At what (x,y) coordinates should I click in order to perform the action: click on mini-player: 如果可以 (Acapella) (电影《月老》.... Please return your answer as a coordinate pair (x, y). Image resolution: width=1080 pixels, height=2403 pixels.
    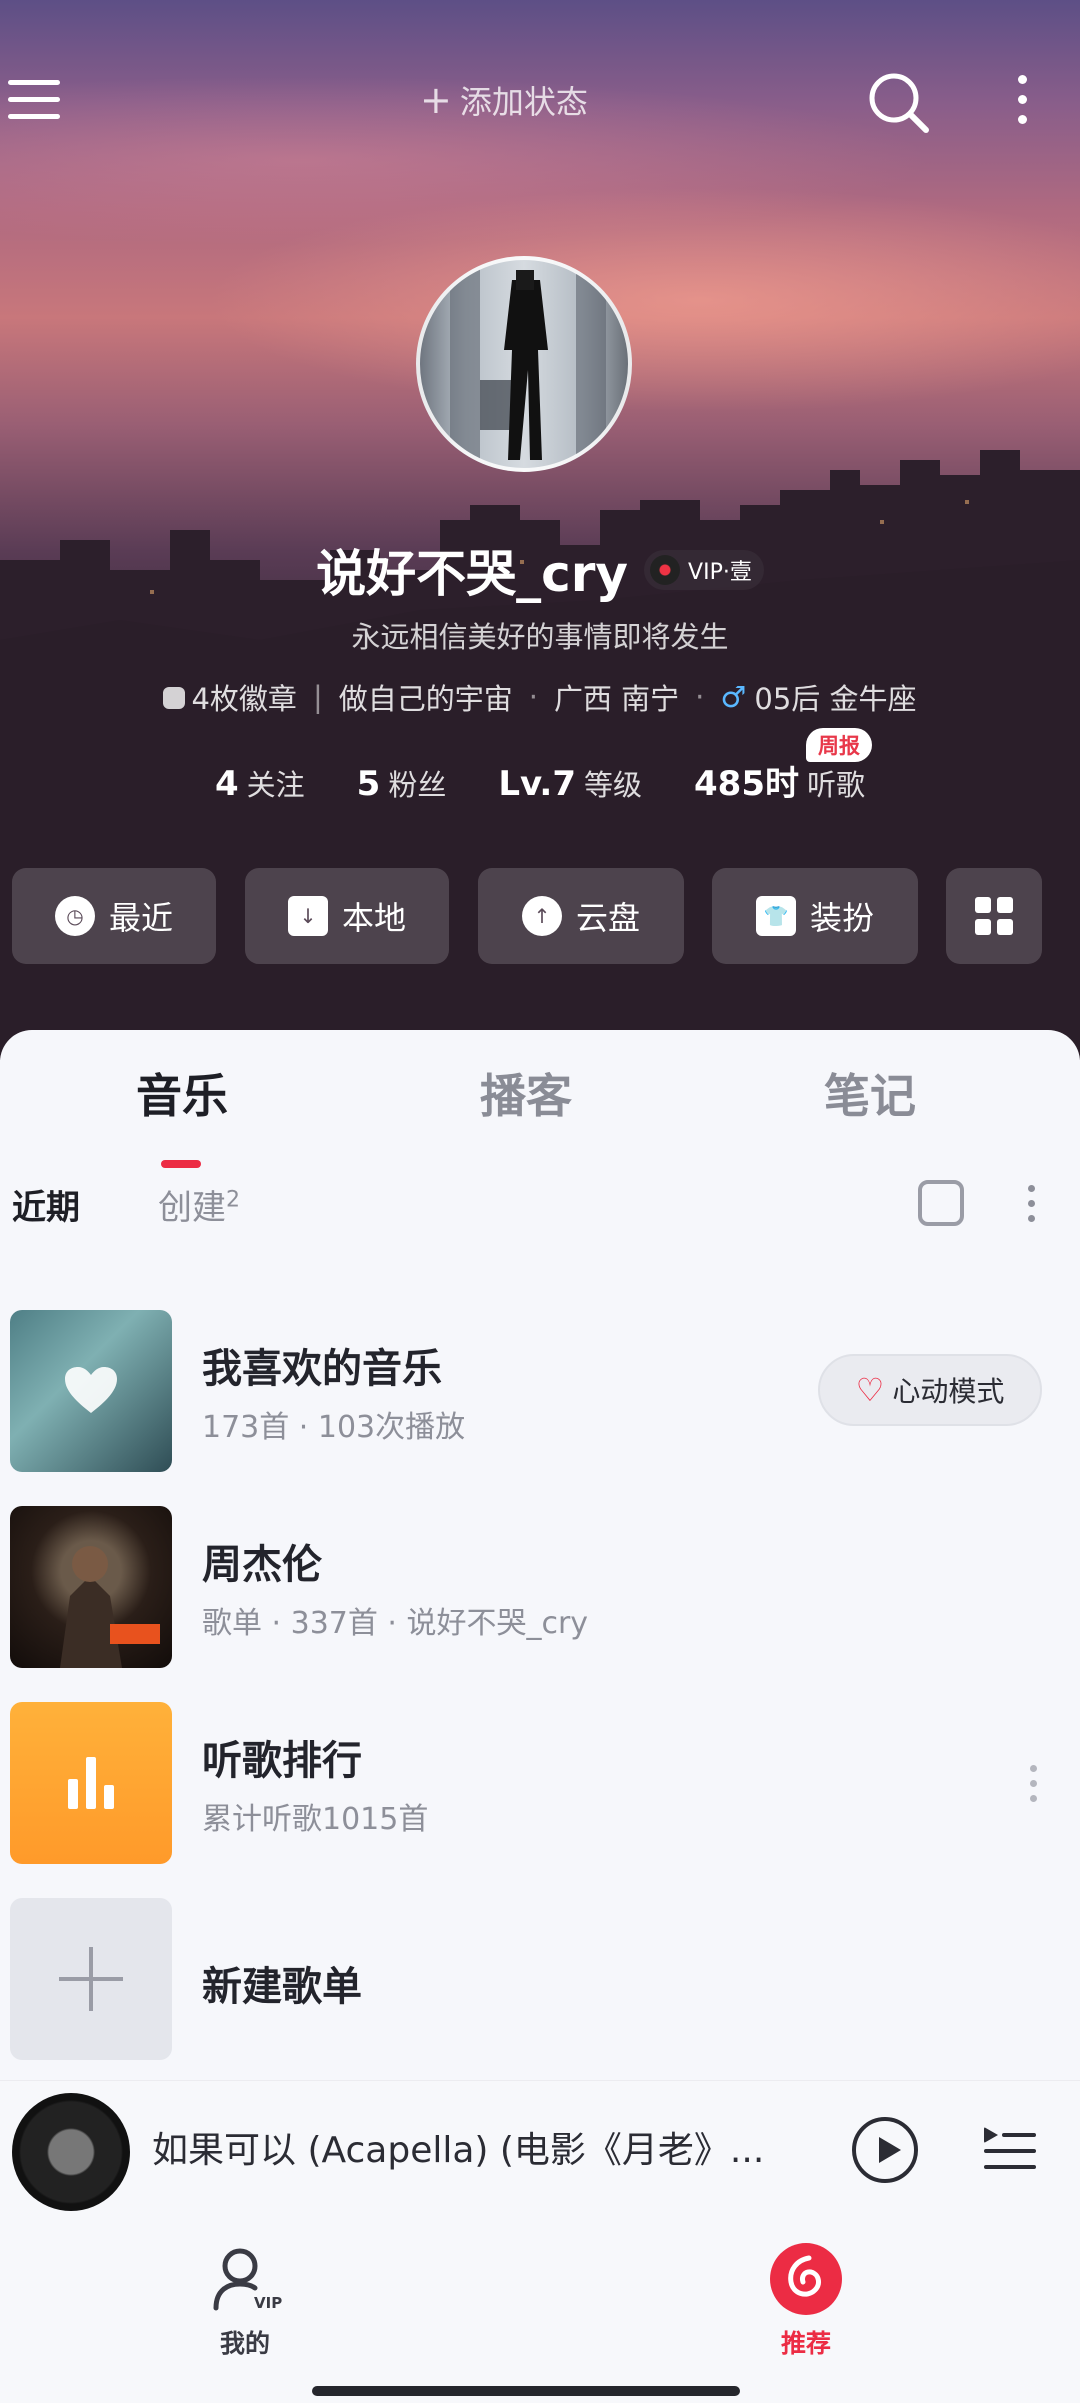
    Looking at the image, I should click on (540, 2148).